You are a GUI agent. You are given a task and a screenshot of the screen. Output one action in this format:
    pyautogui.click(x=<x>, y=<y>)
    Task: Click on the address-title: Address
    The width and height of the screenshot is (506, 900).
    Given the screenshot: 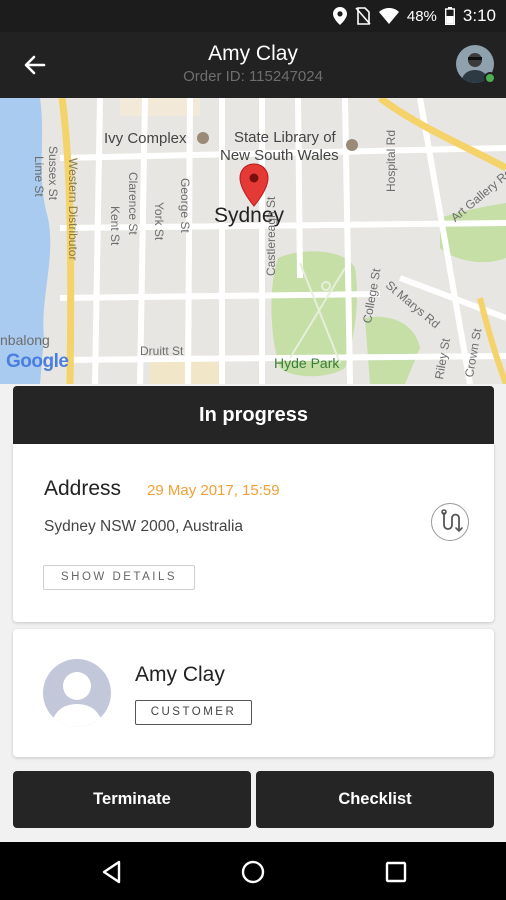 What is the action you would take?
    pyautogui.click(x=83, y=488)
    